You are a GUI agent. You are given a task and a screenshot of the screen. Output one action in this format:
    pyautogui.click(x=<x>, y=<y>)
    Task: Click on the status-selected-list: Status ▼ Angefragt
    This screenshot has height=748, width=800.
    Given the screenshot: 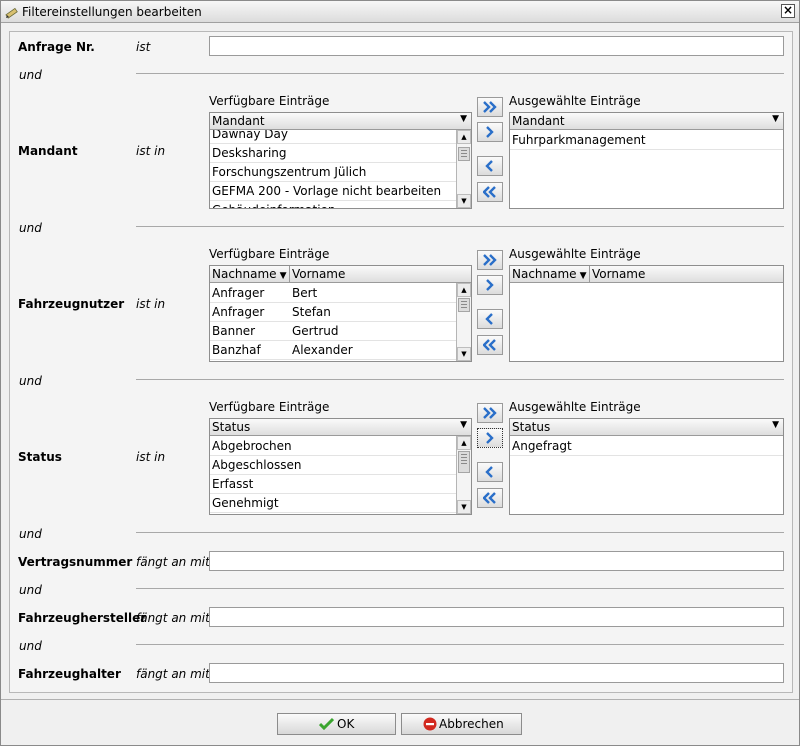 What is the action you would take?
    pyautogui.click(x=646, y=466)
    